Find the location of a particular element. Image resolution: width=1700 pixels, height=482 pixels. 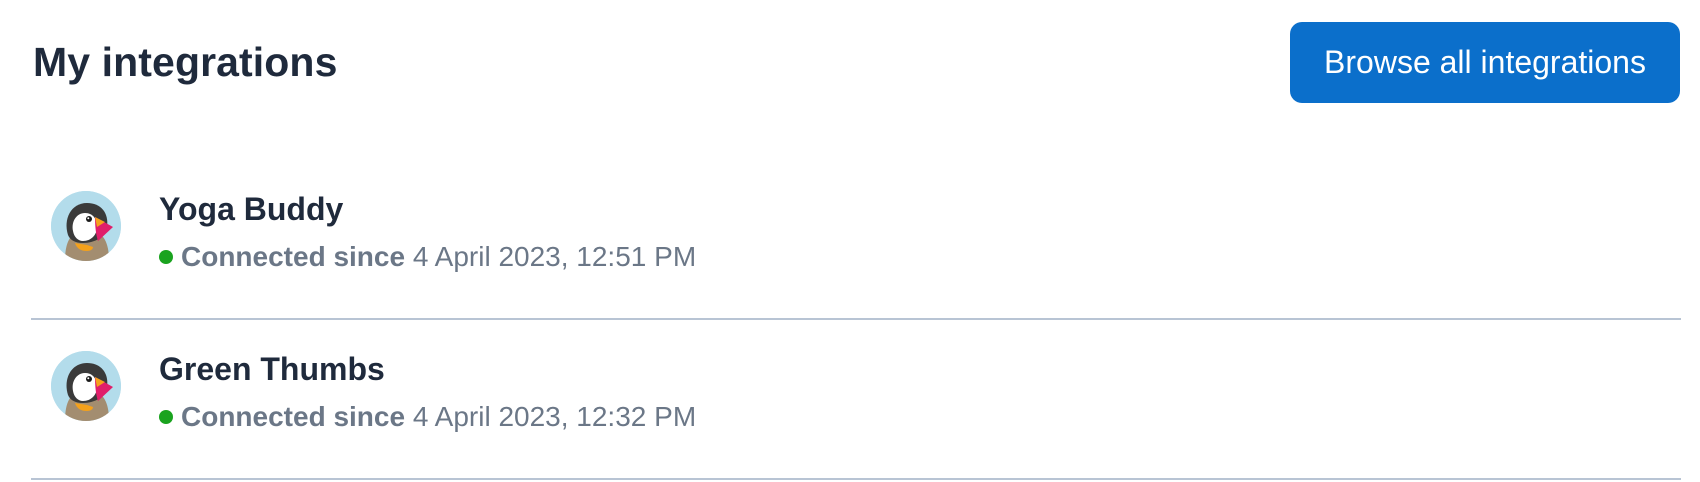

connection-status: Connected since 4 April 2023, 12:51 PM is located at coordinates (427, 257).